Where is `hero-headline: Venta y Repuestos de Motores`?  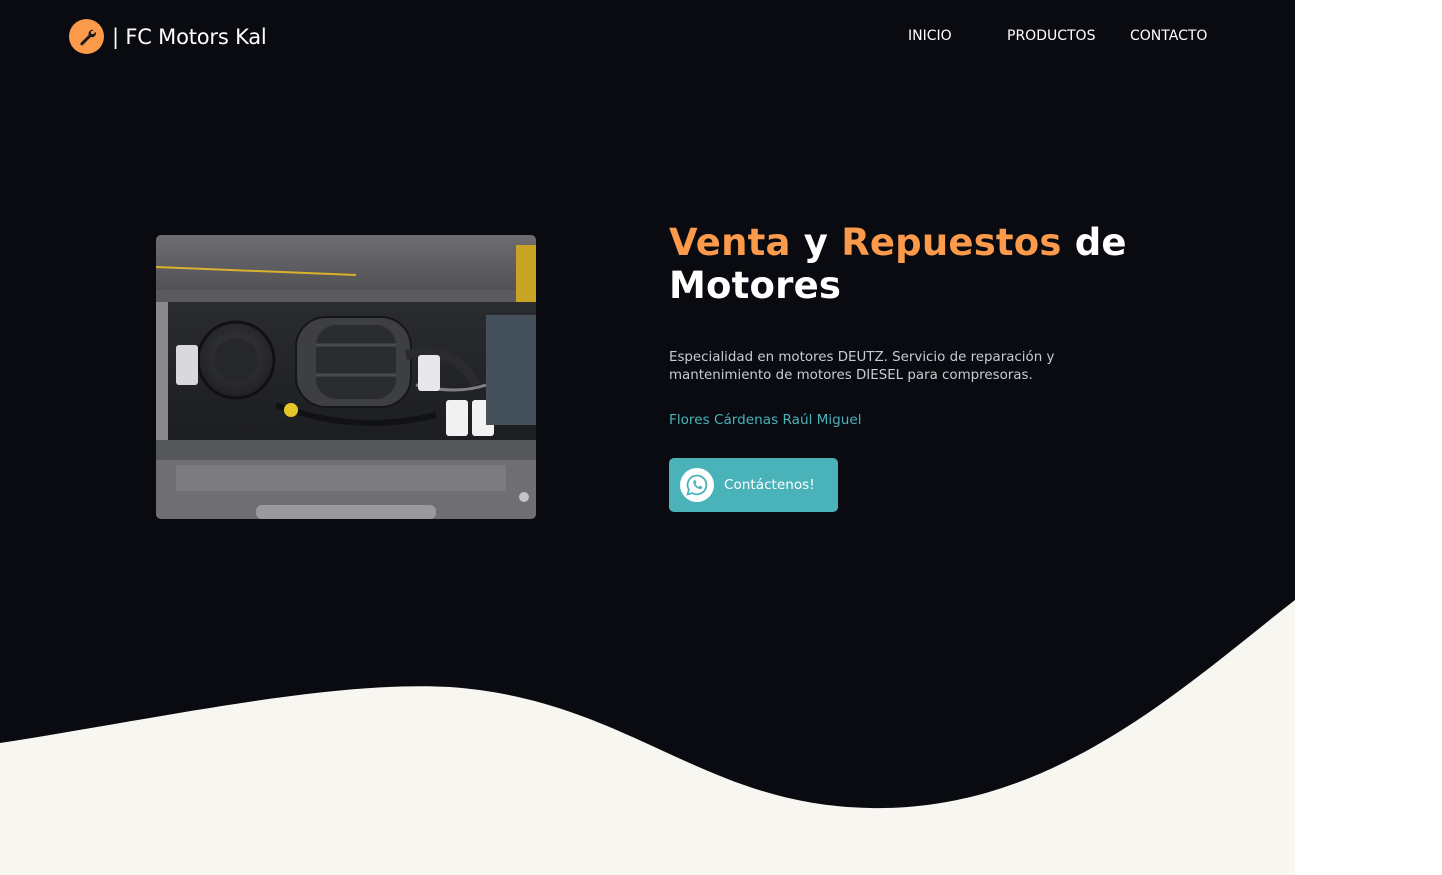 hero-headline: Venta y Repuestos de Motores is located at coordinates (929, 264).